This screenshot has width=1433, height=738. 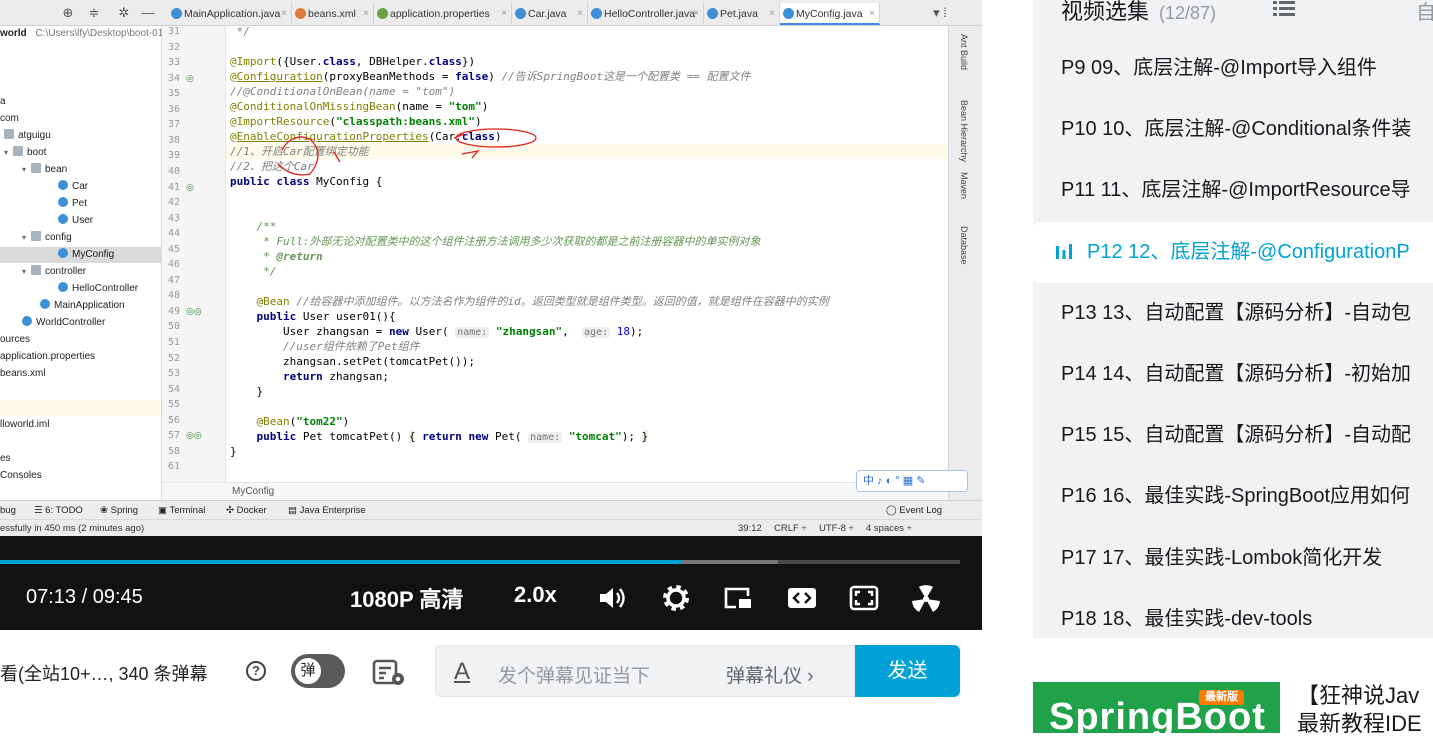 What do you see at coordinates (80, 136) in the screenshot?
I see `tree-item: atguigu` at bounding box center [80, 136].